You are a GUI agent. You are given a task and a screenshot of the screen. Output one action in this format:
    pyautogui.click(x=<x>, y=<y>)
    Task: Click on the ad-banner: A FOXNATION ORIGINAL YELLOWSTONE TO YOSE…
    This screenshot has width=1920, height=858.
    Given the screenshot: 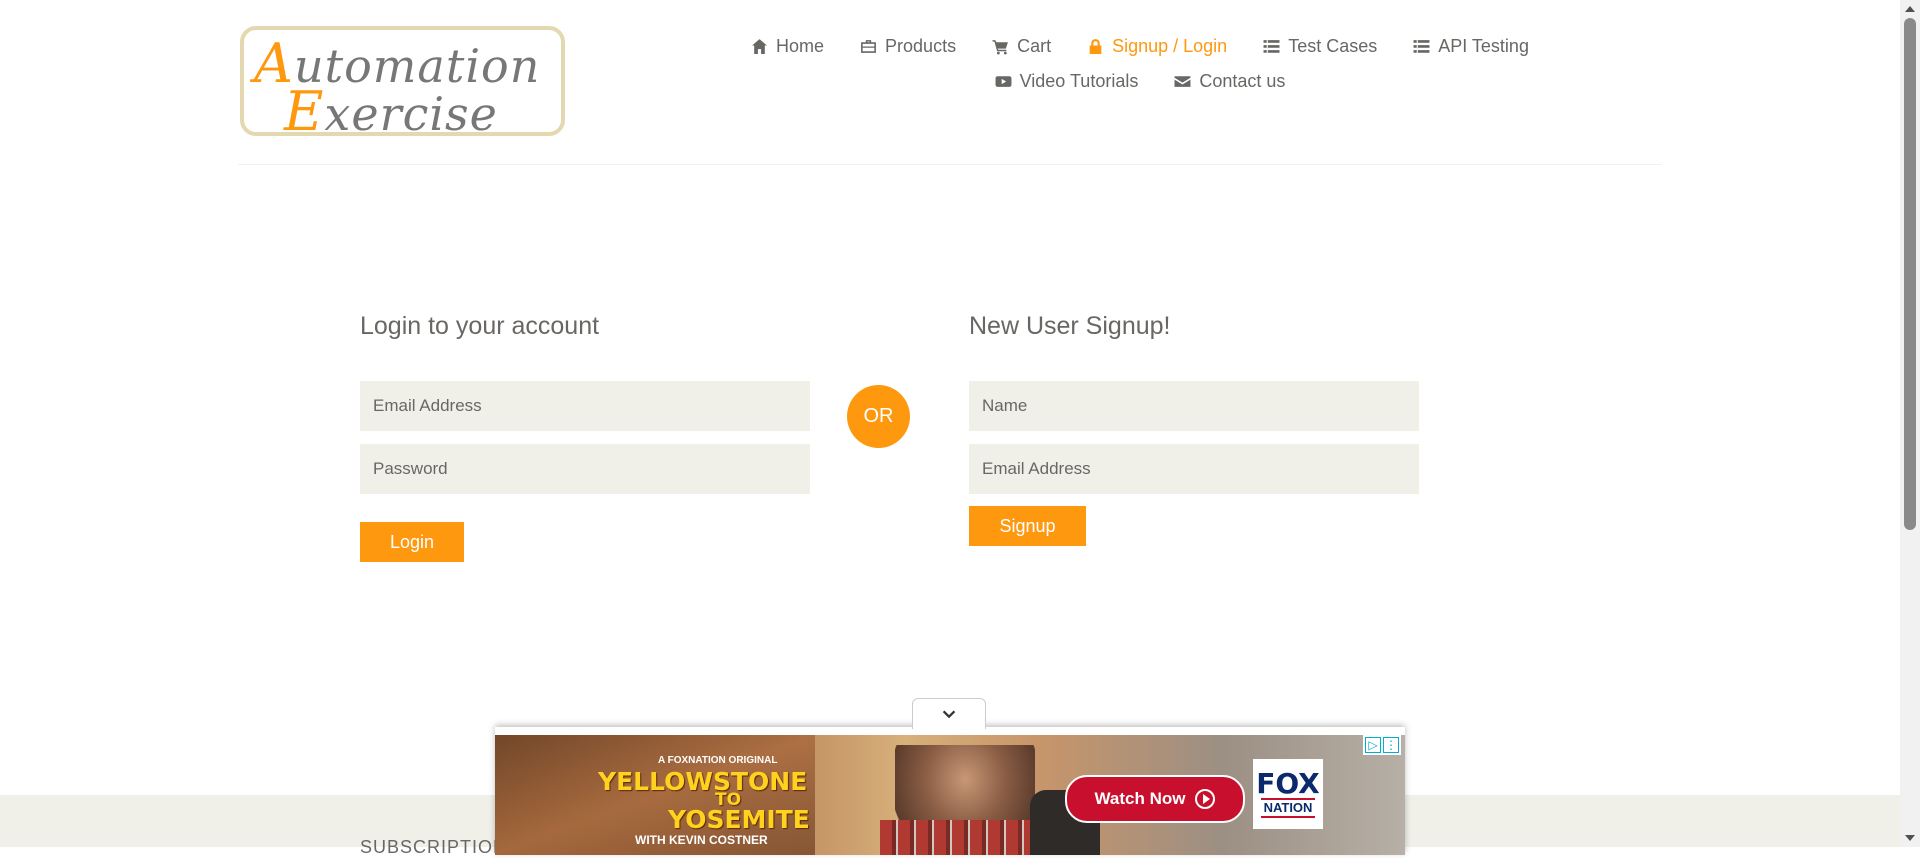 What is the action you would take?
    pyautogui.click(x=950, y=791)
    